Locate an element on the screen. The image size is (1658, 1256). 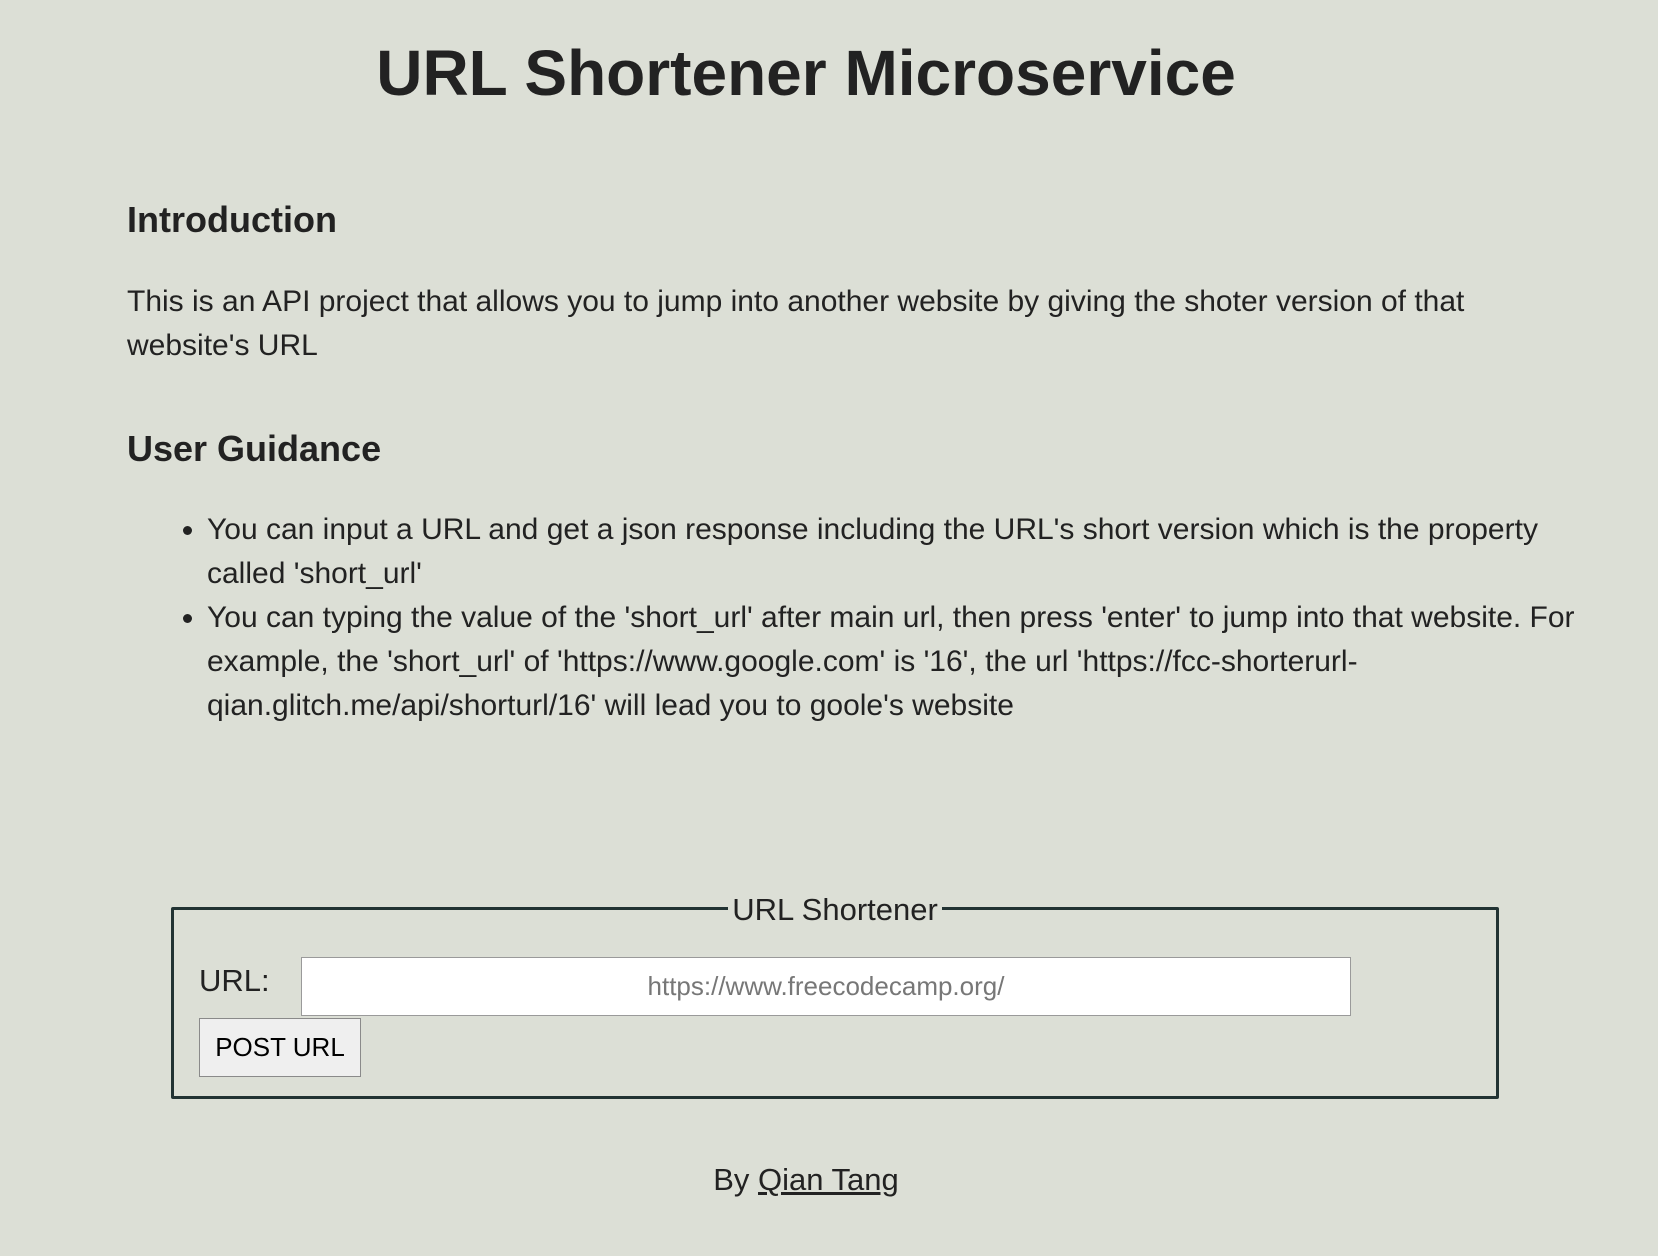
url-label: URL: is located at coordinates (234, 980).